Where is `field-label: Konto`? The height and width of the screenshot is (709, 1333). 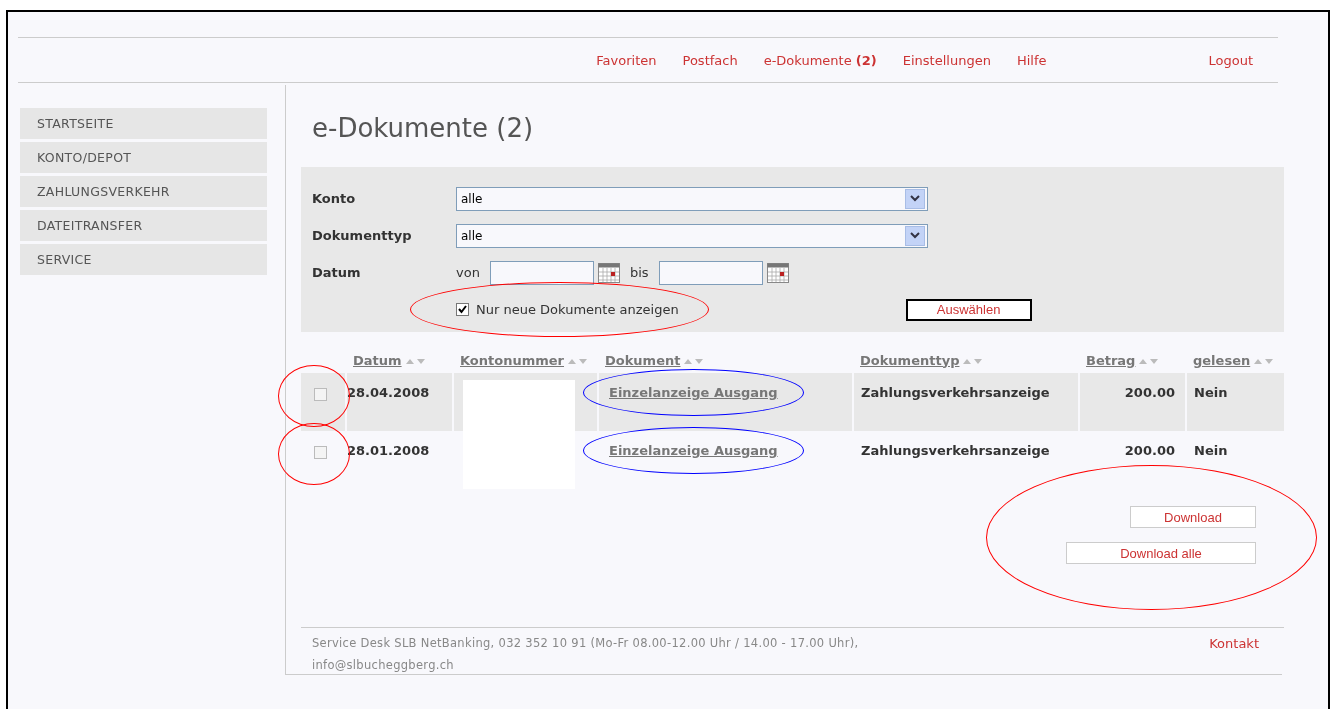 field-label: Konto is located at coordinates (334, 198).